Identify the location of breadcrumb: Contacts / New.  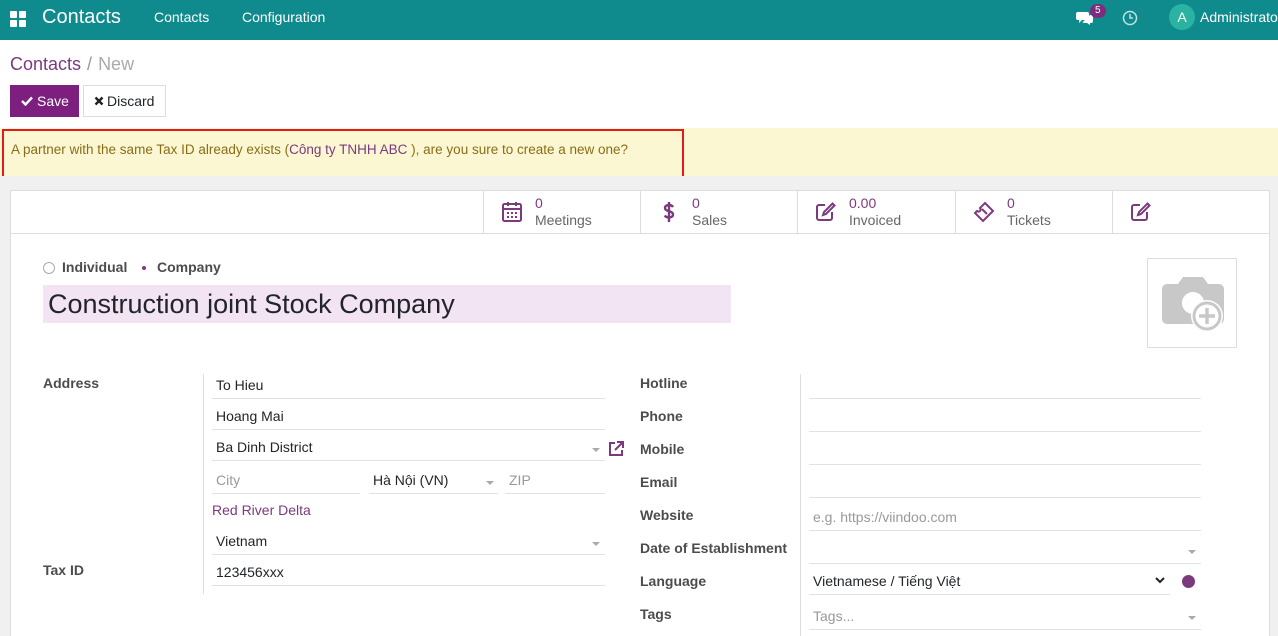
(72, 64).